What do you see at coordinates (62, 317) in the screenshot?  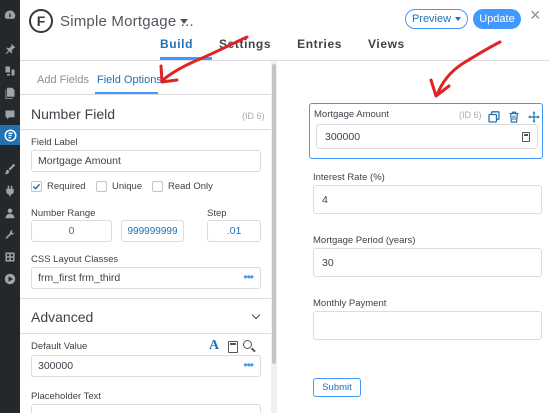 I see `advanced-section-title: Advanced` at bounding box center [62, 317].